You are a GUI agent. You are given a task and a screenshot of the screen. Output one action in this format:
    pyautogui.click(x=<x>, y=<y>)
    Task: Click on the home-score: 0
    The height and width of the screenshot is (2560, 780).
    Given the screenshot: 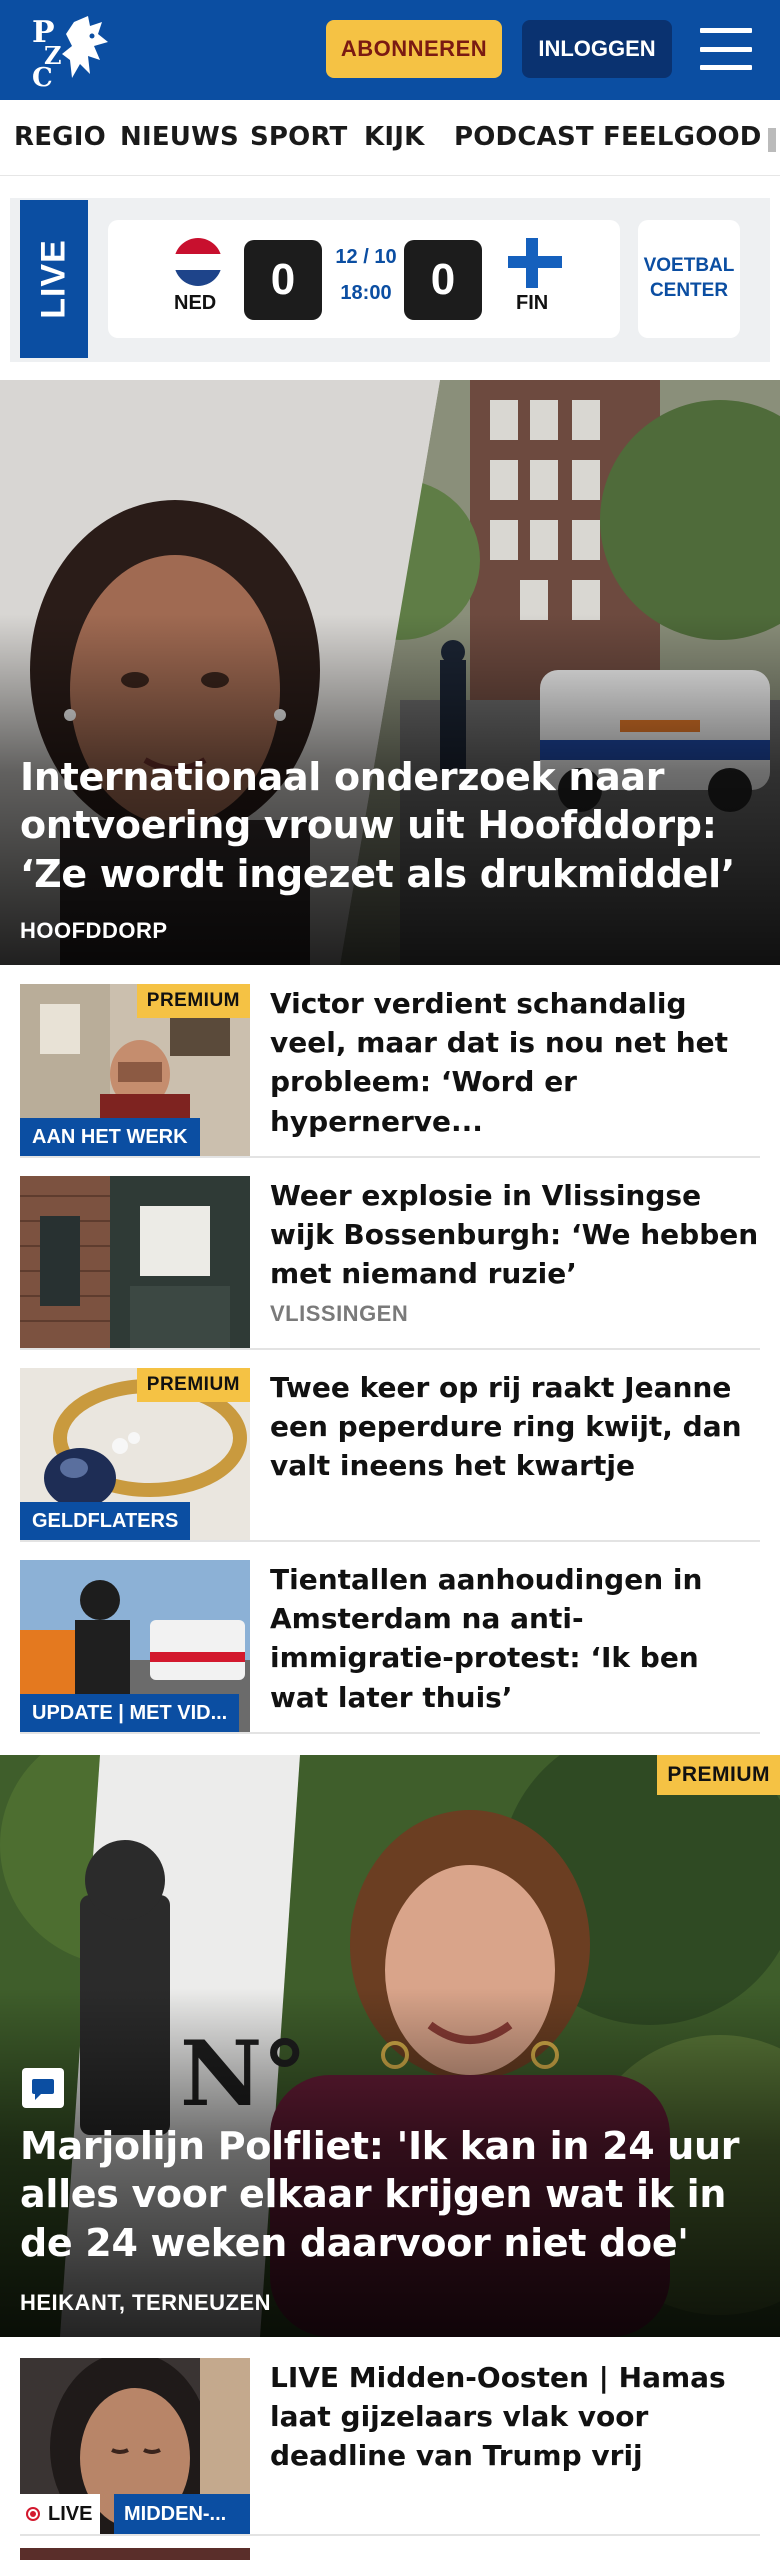 What is the action you would take?
    pyautogui.click(x=283, y=280)
    